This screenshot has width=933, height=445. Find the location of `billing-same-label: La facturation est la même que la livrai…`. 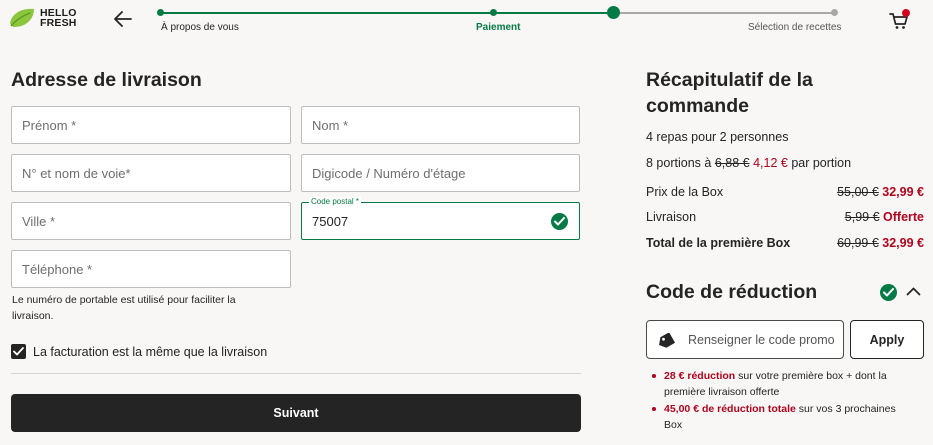

billing-same-label: La facturation est la même que la livrai… is located at coordinates (150, 351).